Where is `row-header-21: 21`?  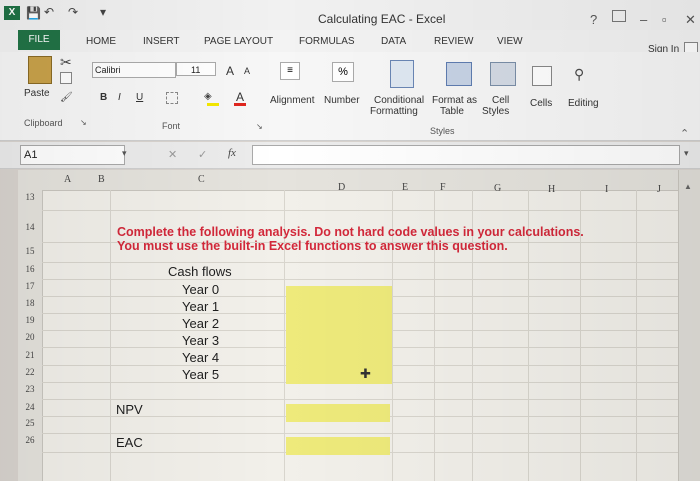
row-header-21: 21 is located at coordinates (30, 355).